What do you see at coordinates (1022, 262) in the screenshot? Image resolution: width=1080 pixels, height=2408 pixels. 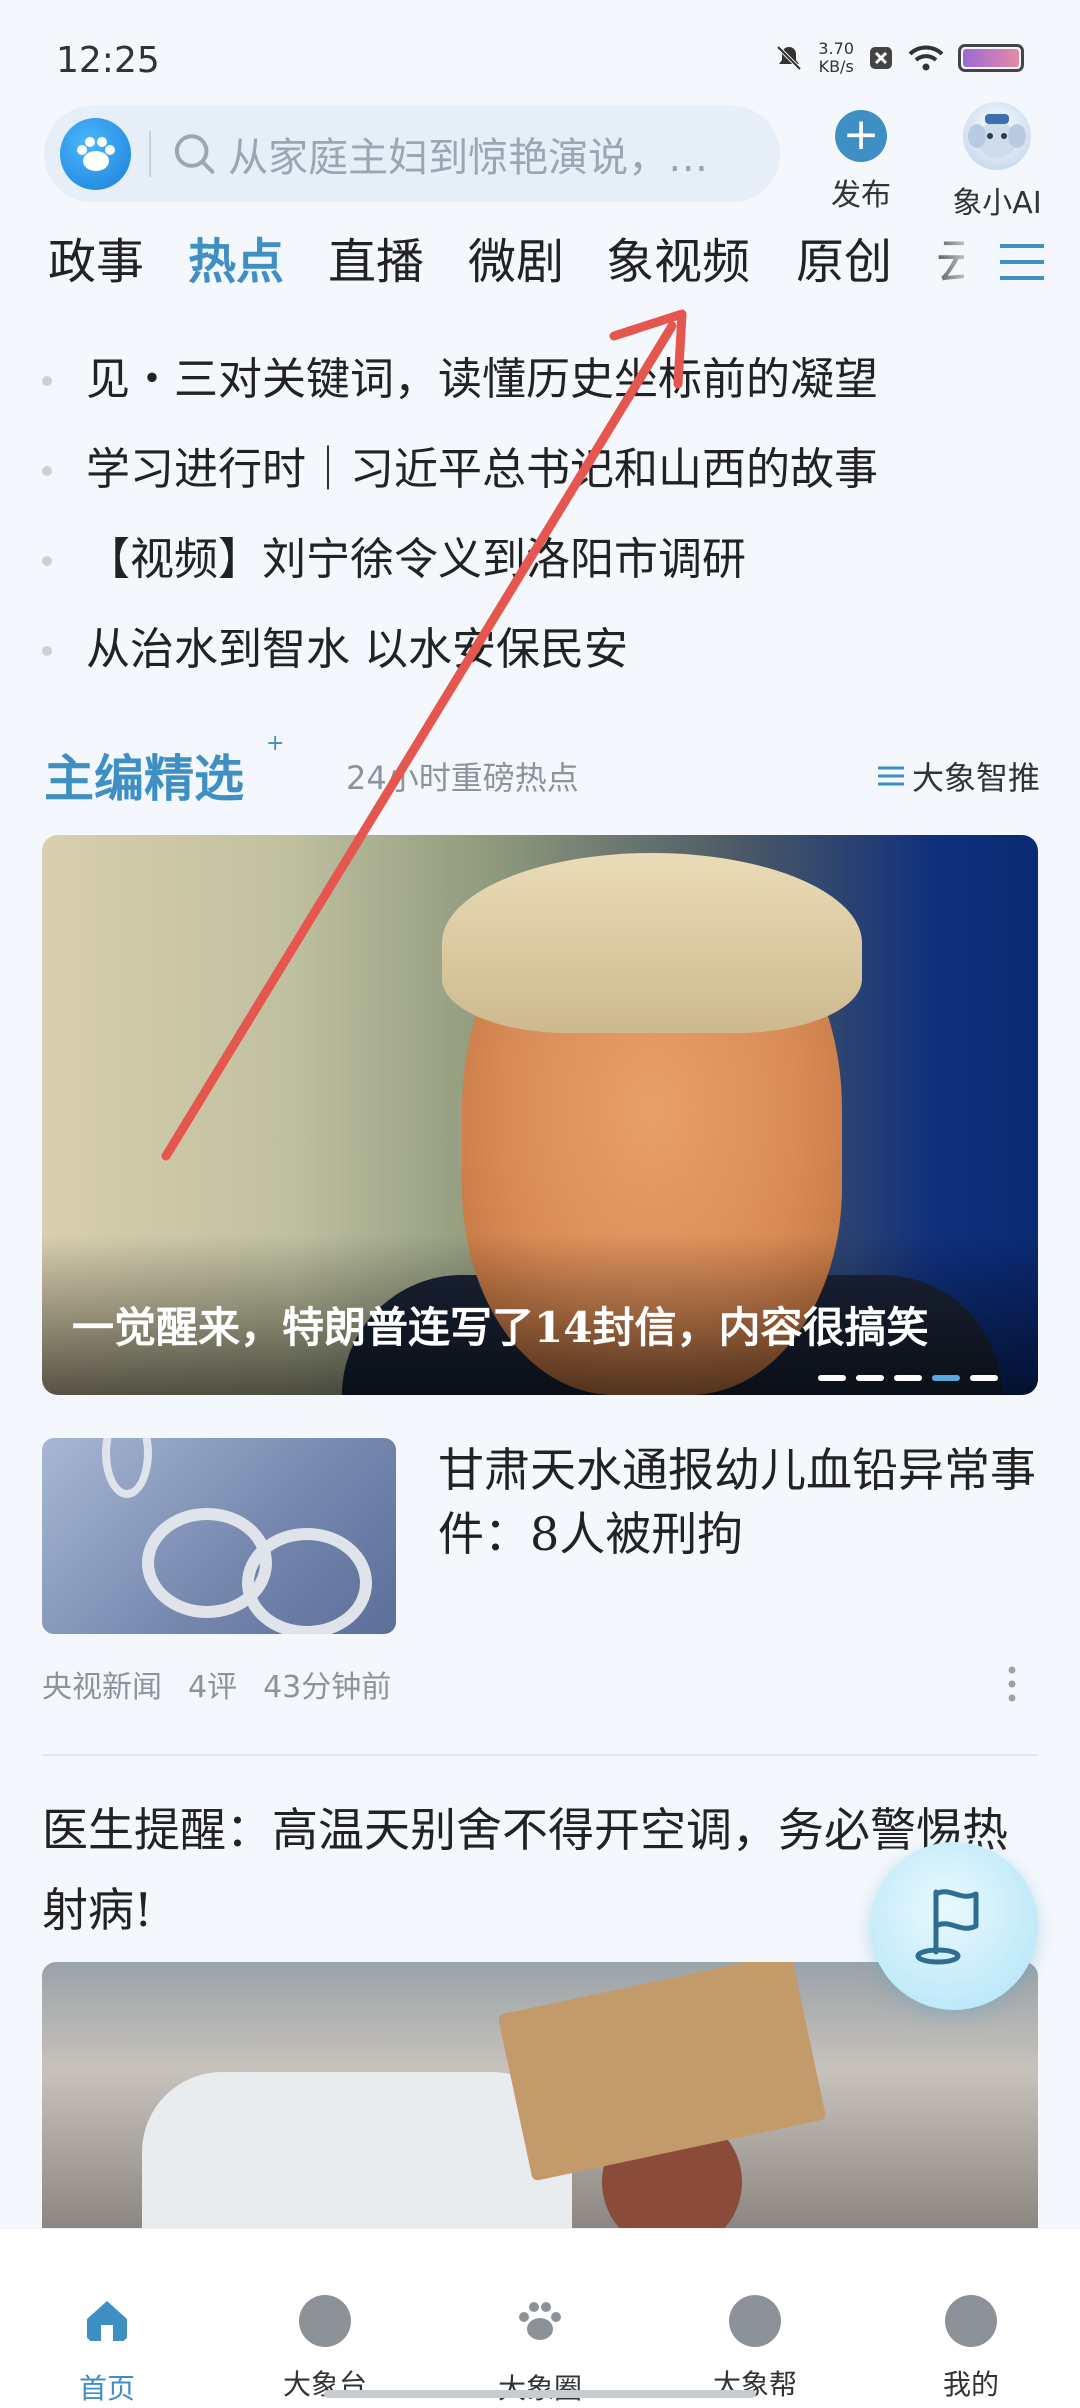 I see `menu-icon` at bounding box center [1022, 262].